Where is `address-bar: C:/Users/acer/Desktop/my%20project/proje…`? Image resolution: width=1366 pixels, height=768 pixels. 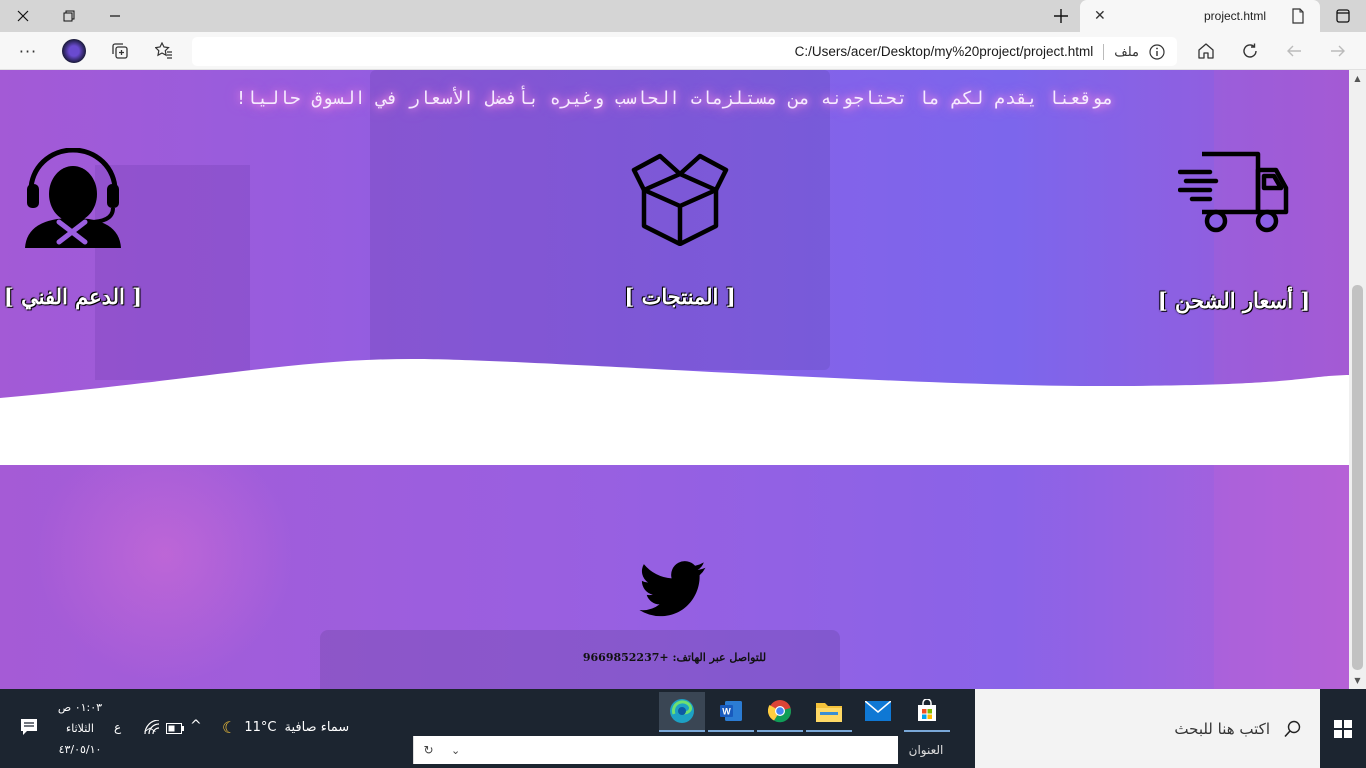 address-bar: C:/Users/acer/Desktop/my%20project/proje… is located at coordinates (684, 51).